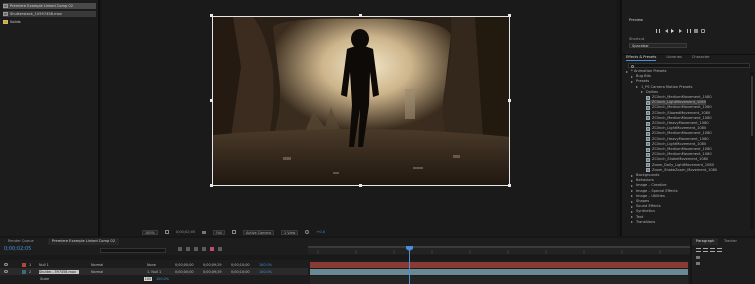  Describe the element at coordinates (752, 151) in the screenshot. I see `effects-scrollbar` at that location.